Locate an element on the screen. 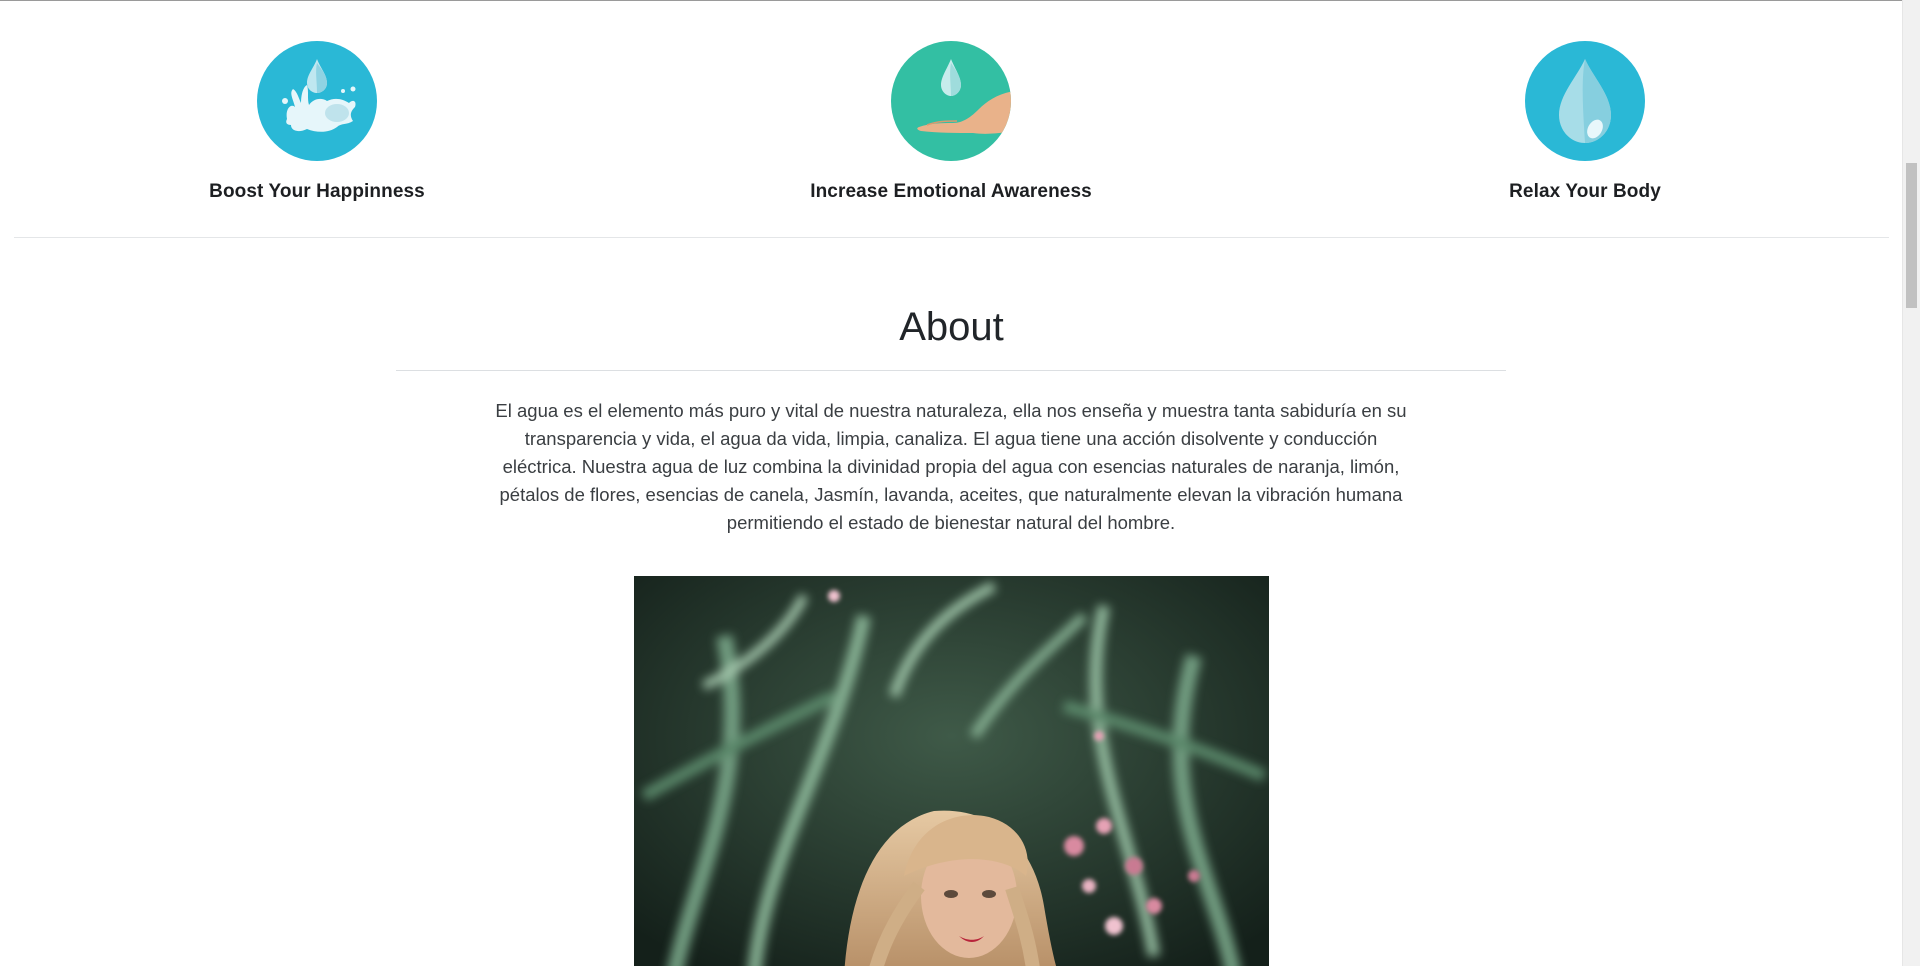 The image size is (1920, 966). page-scrollbar is located at coordinates (1911, 483).